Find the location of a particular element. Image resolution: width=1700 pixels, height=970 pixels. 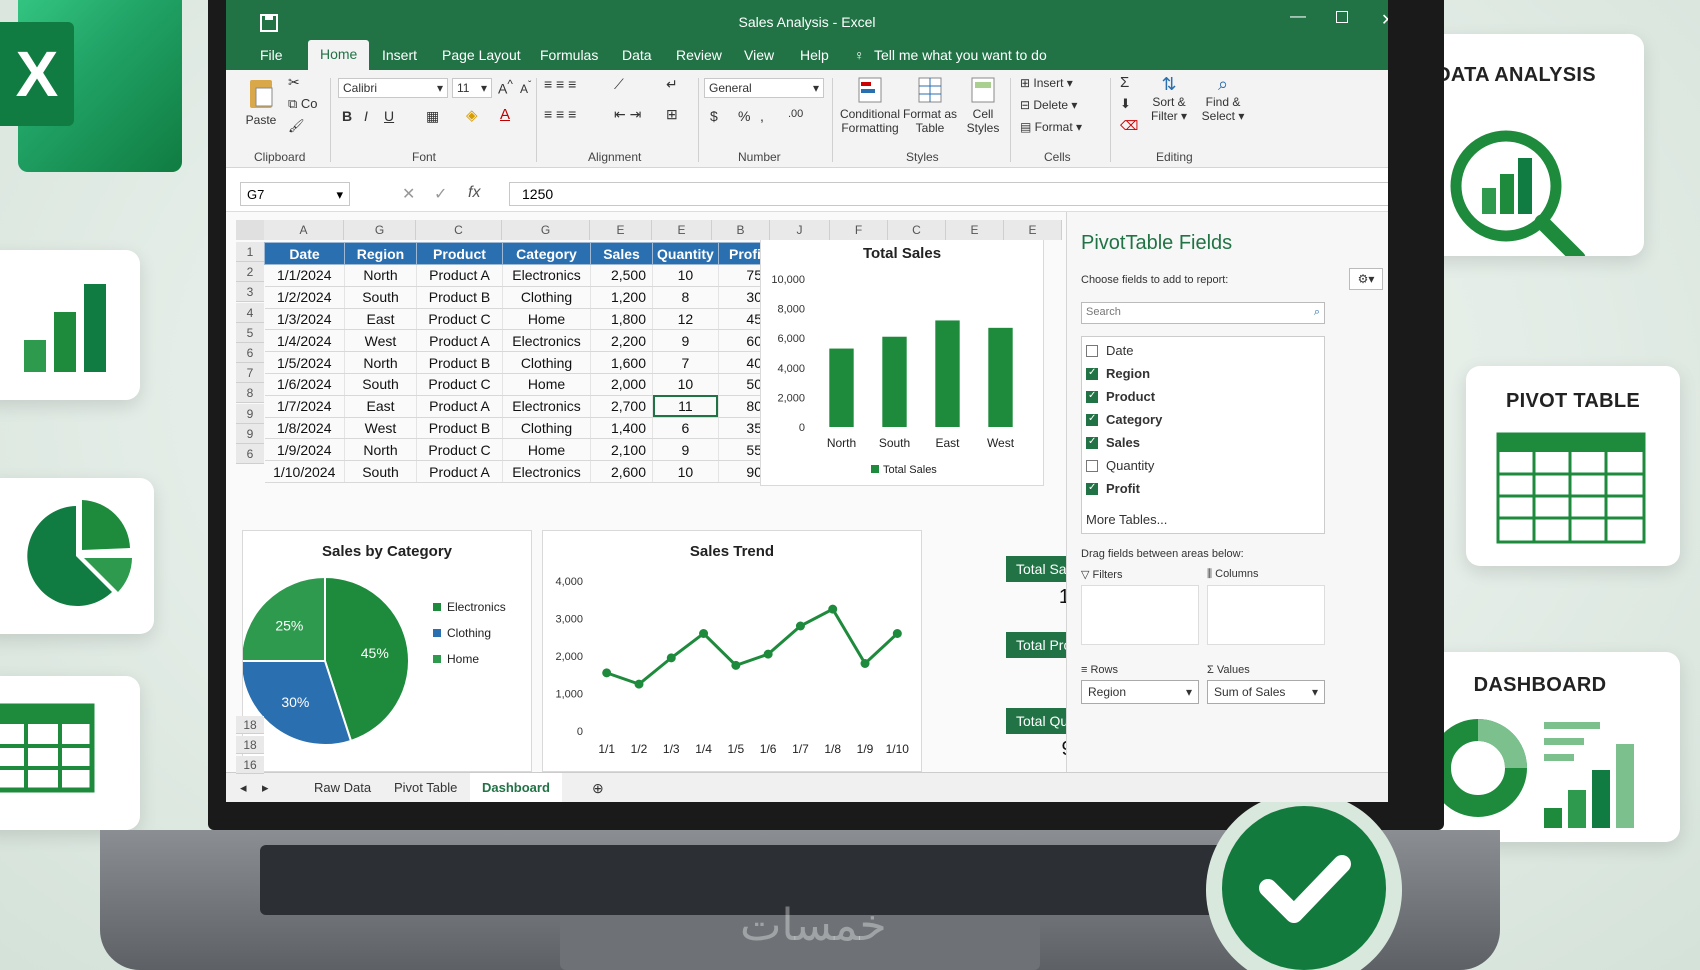

minimize-icon: — is located at coordinates (1298, 17).